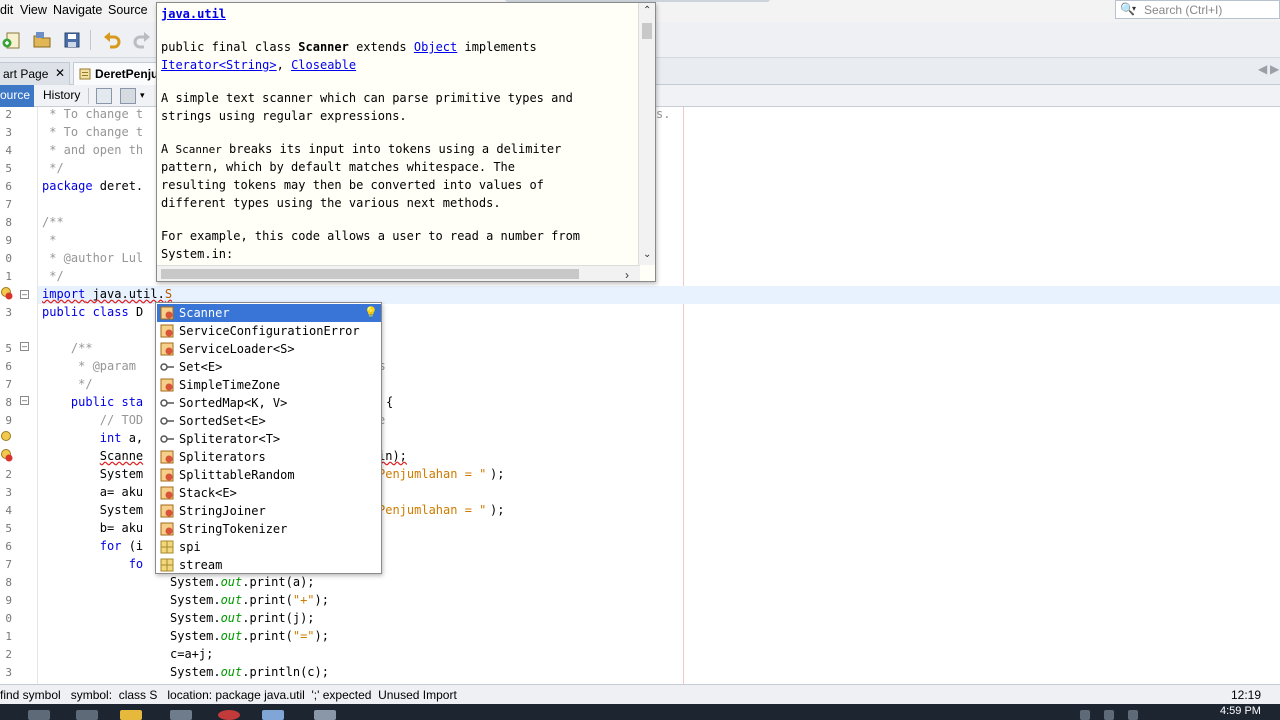 Image resolution: width=1280 pixels, height=720 pixels. What do you see at coordinates (128, 10) in the screenshot?
I see `menu-source: Source` at bounding box center [128, 10].